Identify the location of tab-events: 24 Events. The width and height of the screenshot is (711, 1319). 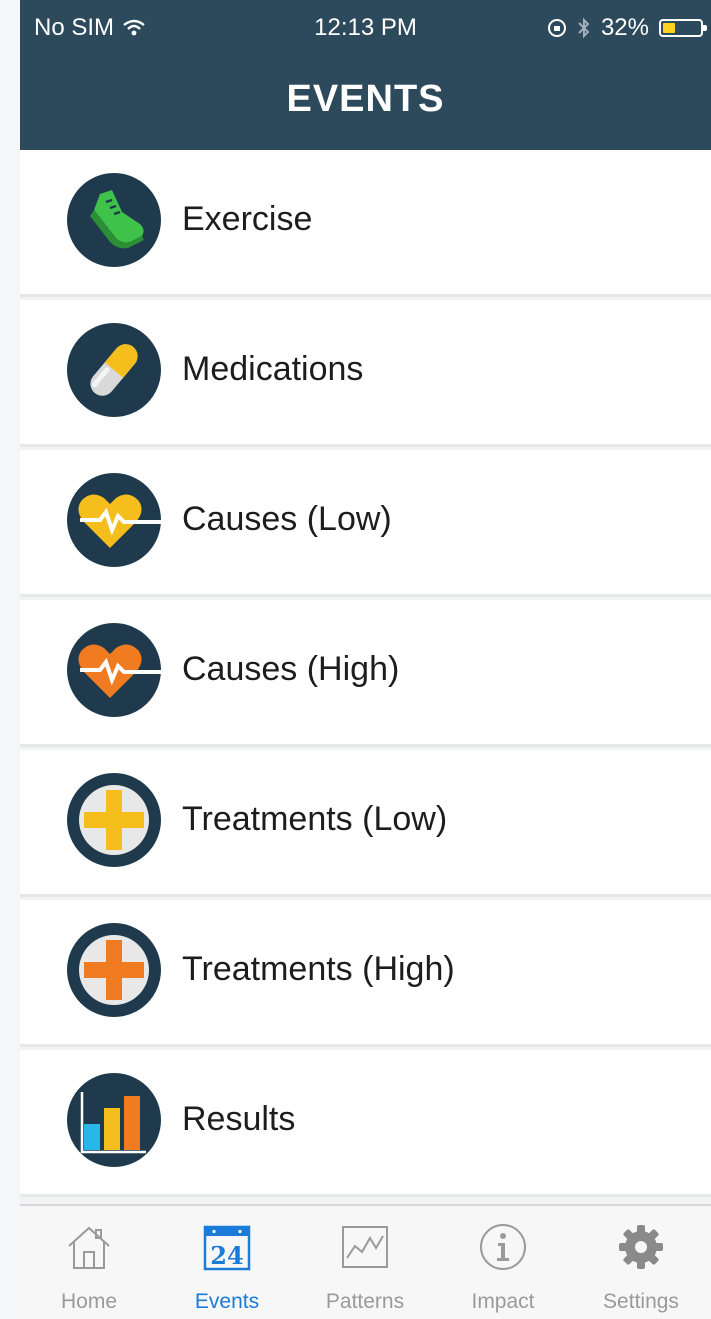
(227, 1262).